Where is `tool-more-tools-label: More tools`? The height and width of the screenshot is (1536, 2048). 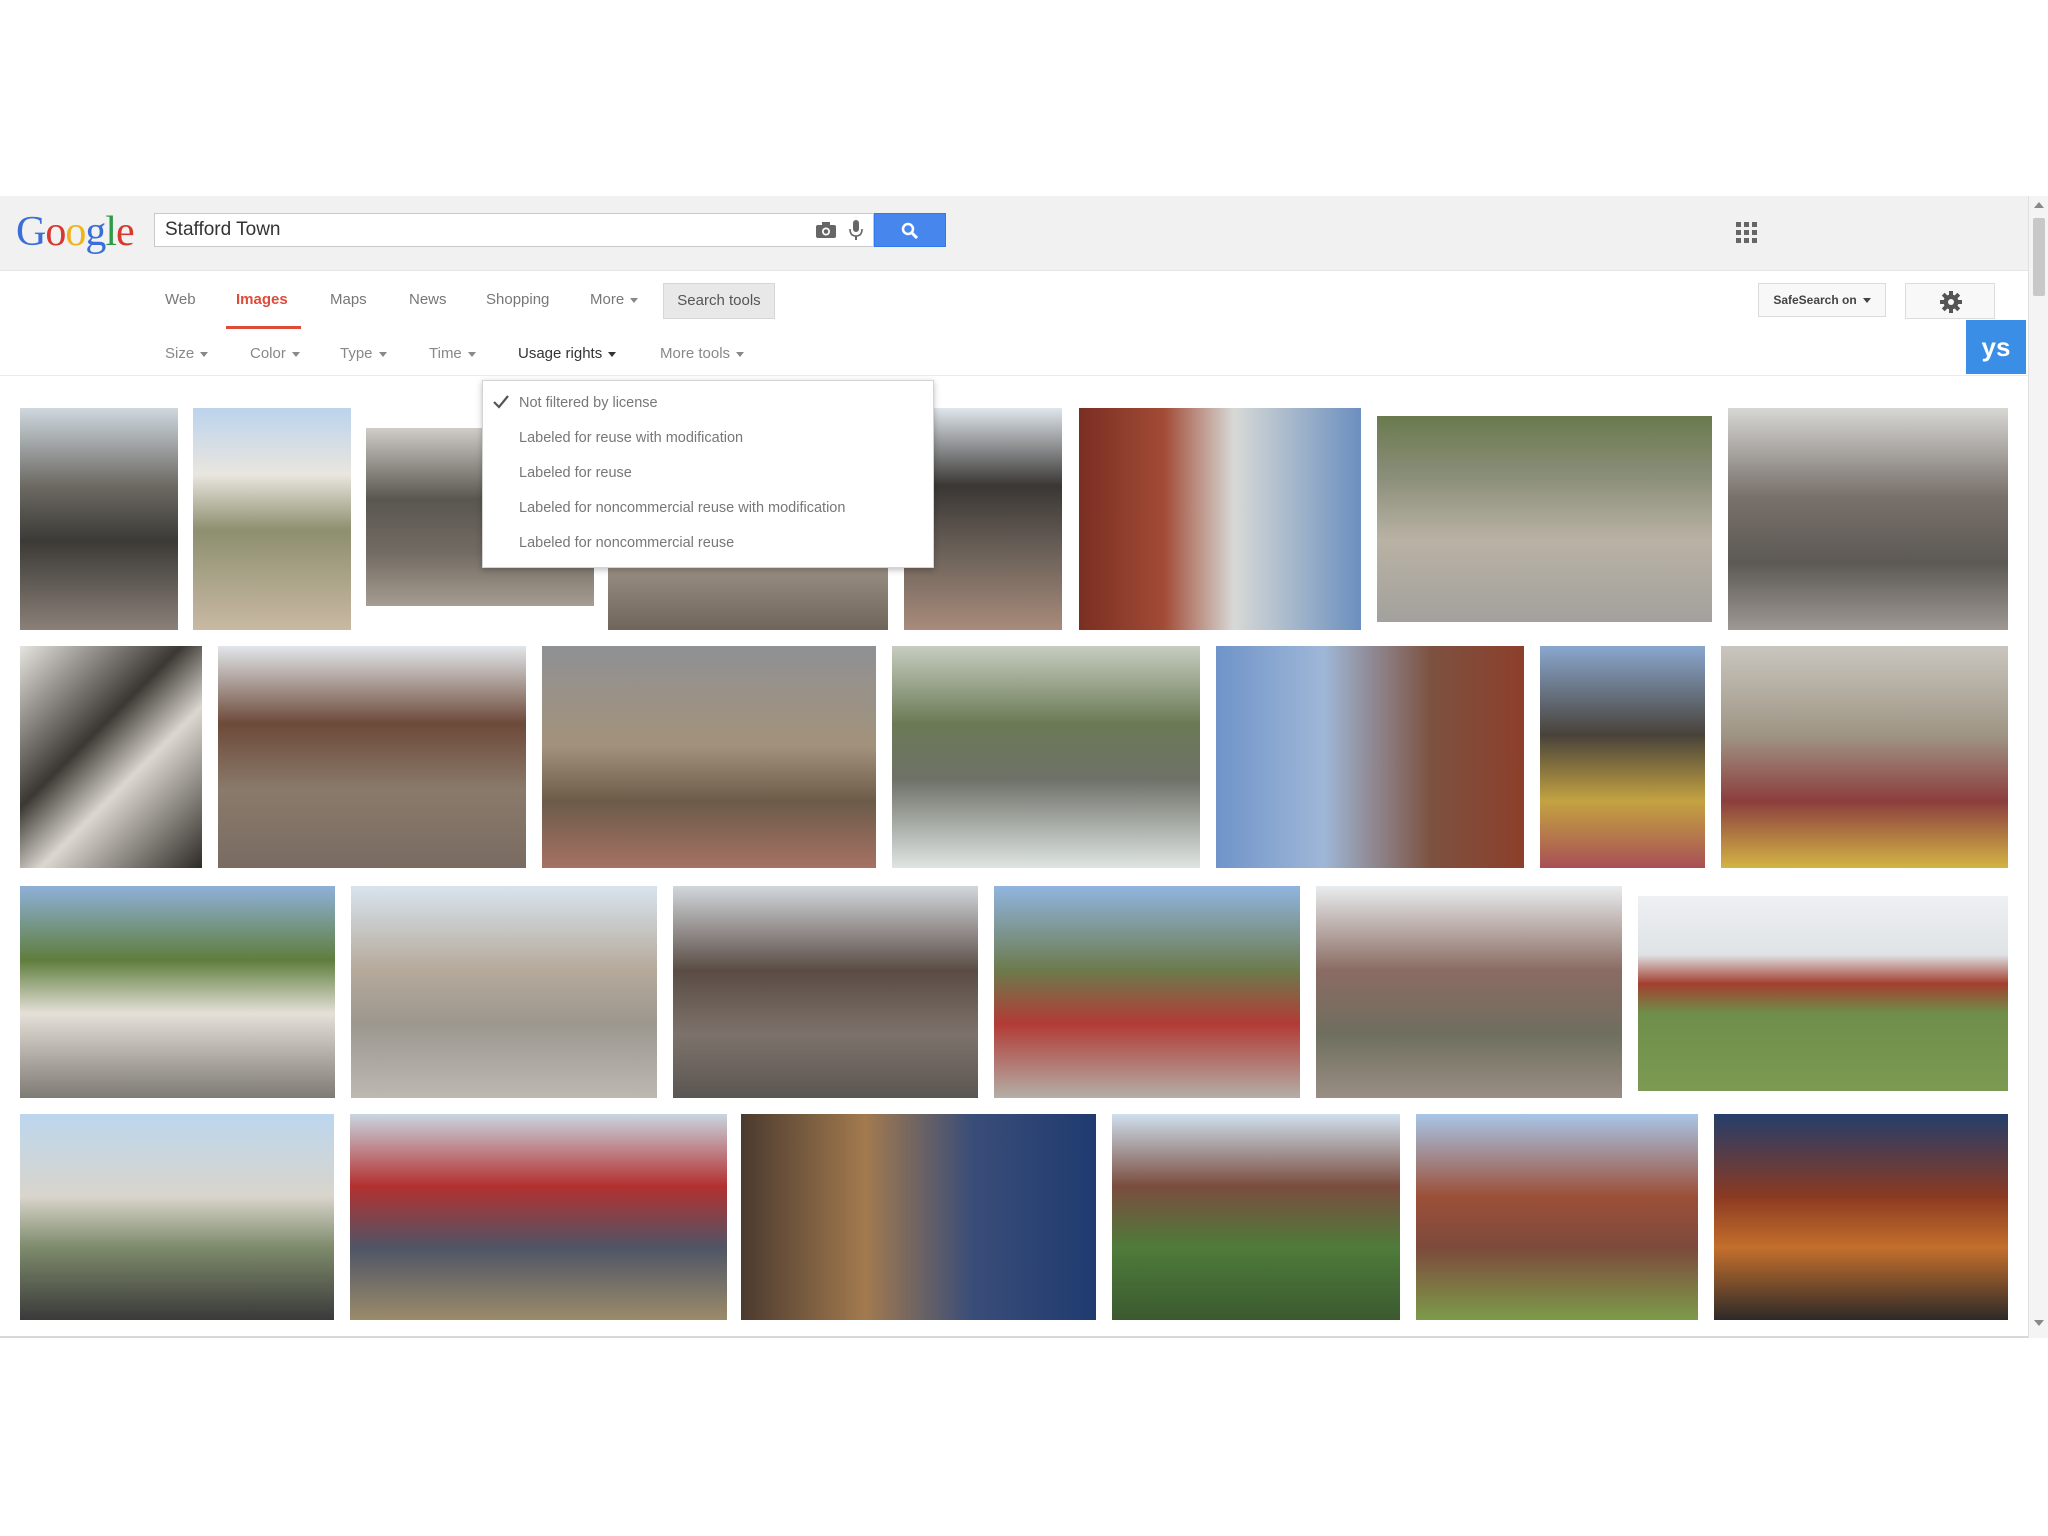 tool-more-tools-label: More tools is located at coordinates (695, 353).